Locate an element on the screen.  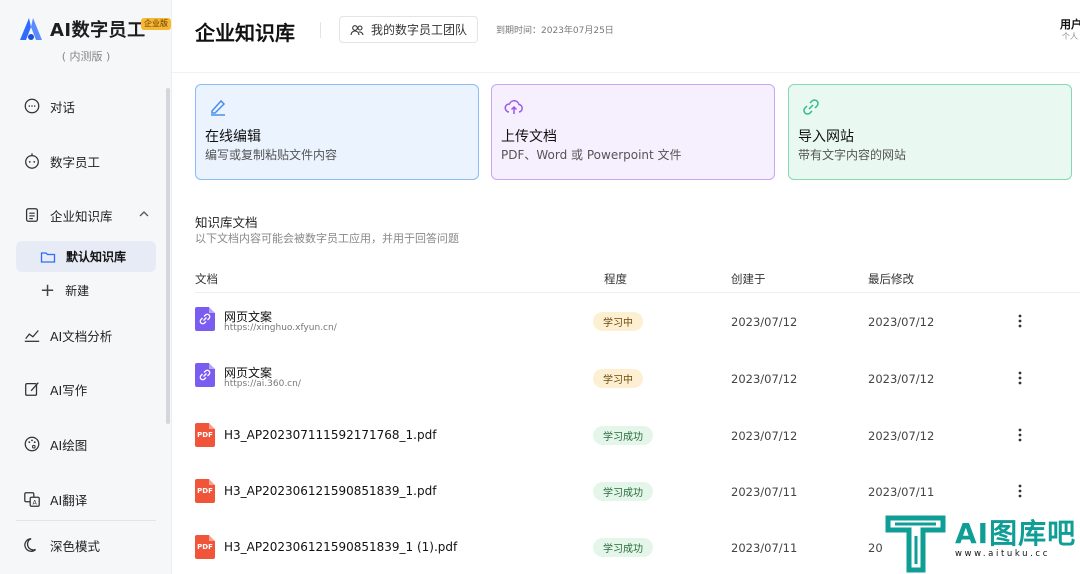
plus-icon: + is located at coordinates (48, 290).